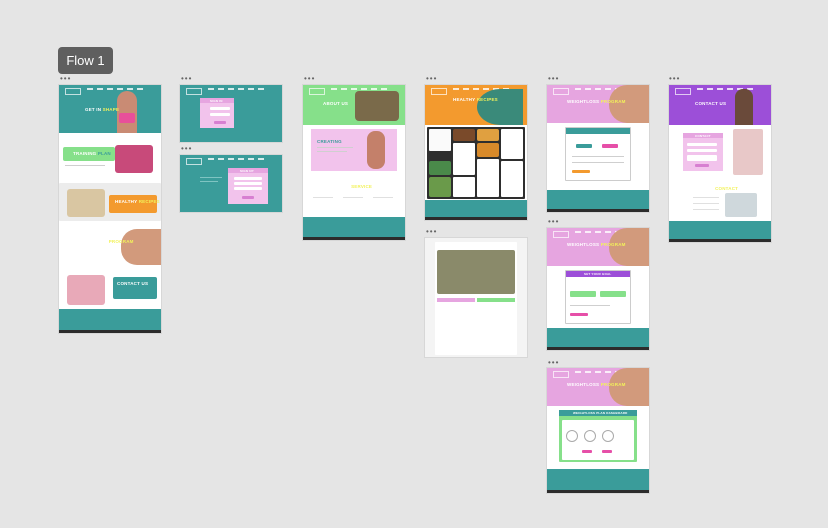 This screenshot has height=528, width=828. What do you see at coordinates (711, 103) in the screenshot?
I see `contact-hero-title: CONTACT US` at bounding box center [711, 103].